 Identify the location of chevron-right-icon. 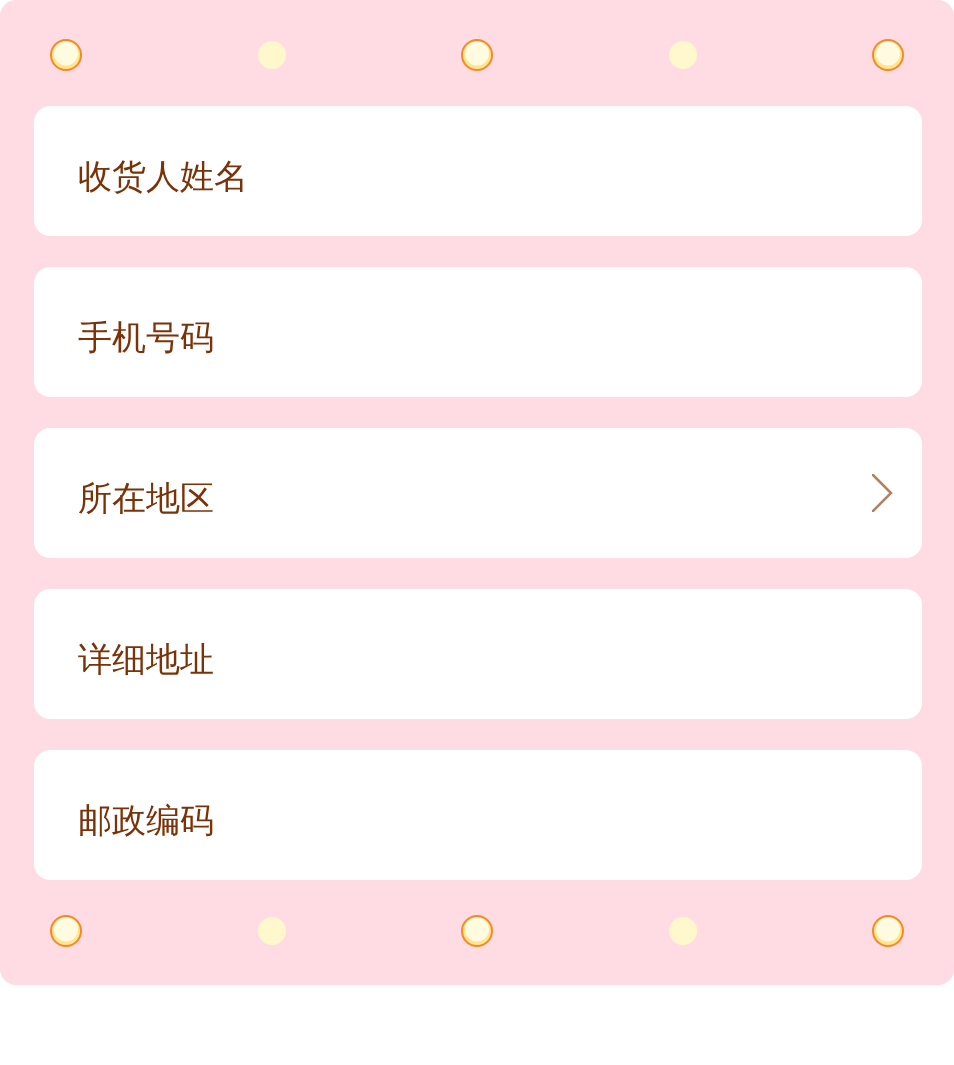
(883, 493).